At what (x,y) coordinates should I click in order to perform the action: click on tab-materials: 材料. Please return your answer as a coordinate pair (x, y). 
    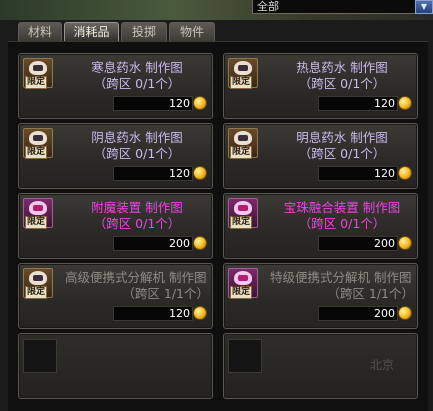
    Looking at the image, I should click on (40, 32).